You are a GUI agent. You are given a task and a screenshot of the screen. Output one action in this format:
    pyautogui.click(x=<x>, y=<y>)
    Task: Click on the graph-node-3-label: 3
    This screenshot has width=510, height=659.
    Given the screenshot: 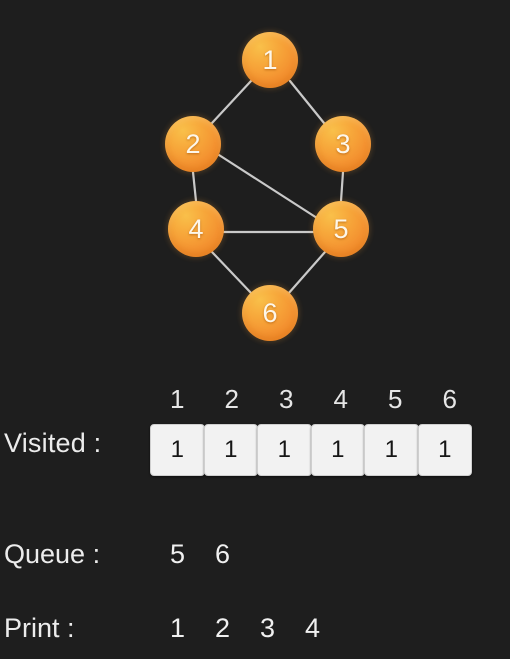 What is the action you would take?
    pyautogui.click(x=343, y=143)
    